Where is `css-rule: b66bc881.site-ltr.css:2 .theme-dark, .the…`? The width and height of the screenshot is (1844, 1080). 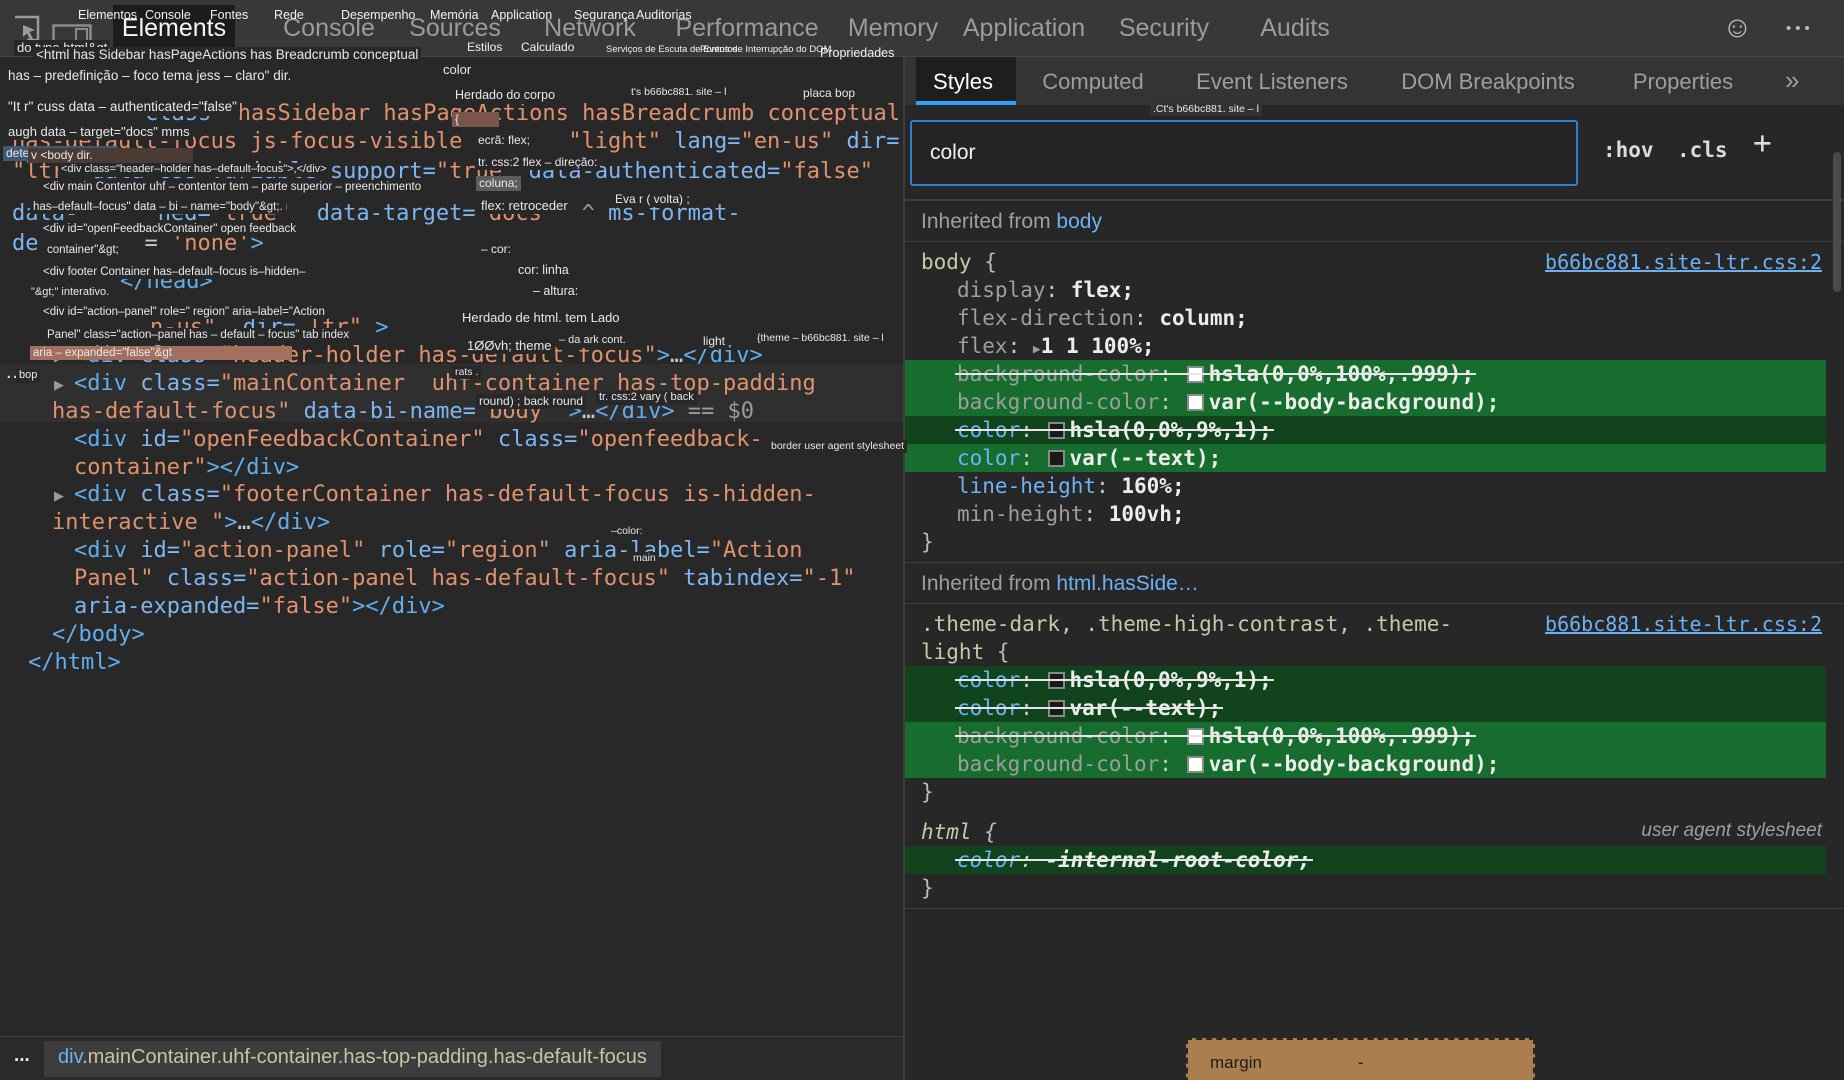 css-rule: b66bc881.site-ltr.css:2 .theme-dark, .the… is located at coordinates (1374, 708).